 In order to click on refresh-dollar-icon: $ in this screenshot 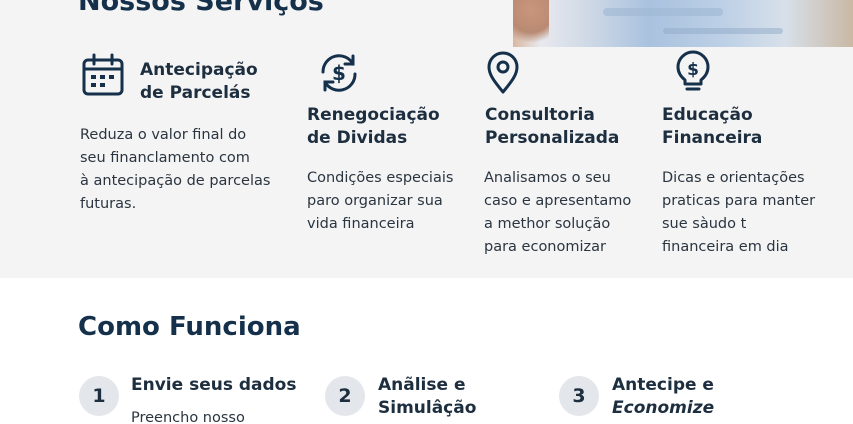, I will do `click(339, 73)`.